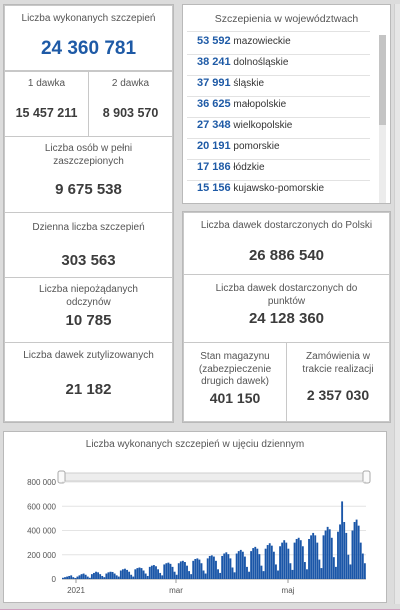 The height and width of the screenshot is (614, 400). Describe the element at coordinates (338, 363) in the screenshot. I see `orders-label: Zamówienia w trakcie realizacji` at that location.